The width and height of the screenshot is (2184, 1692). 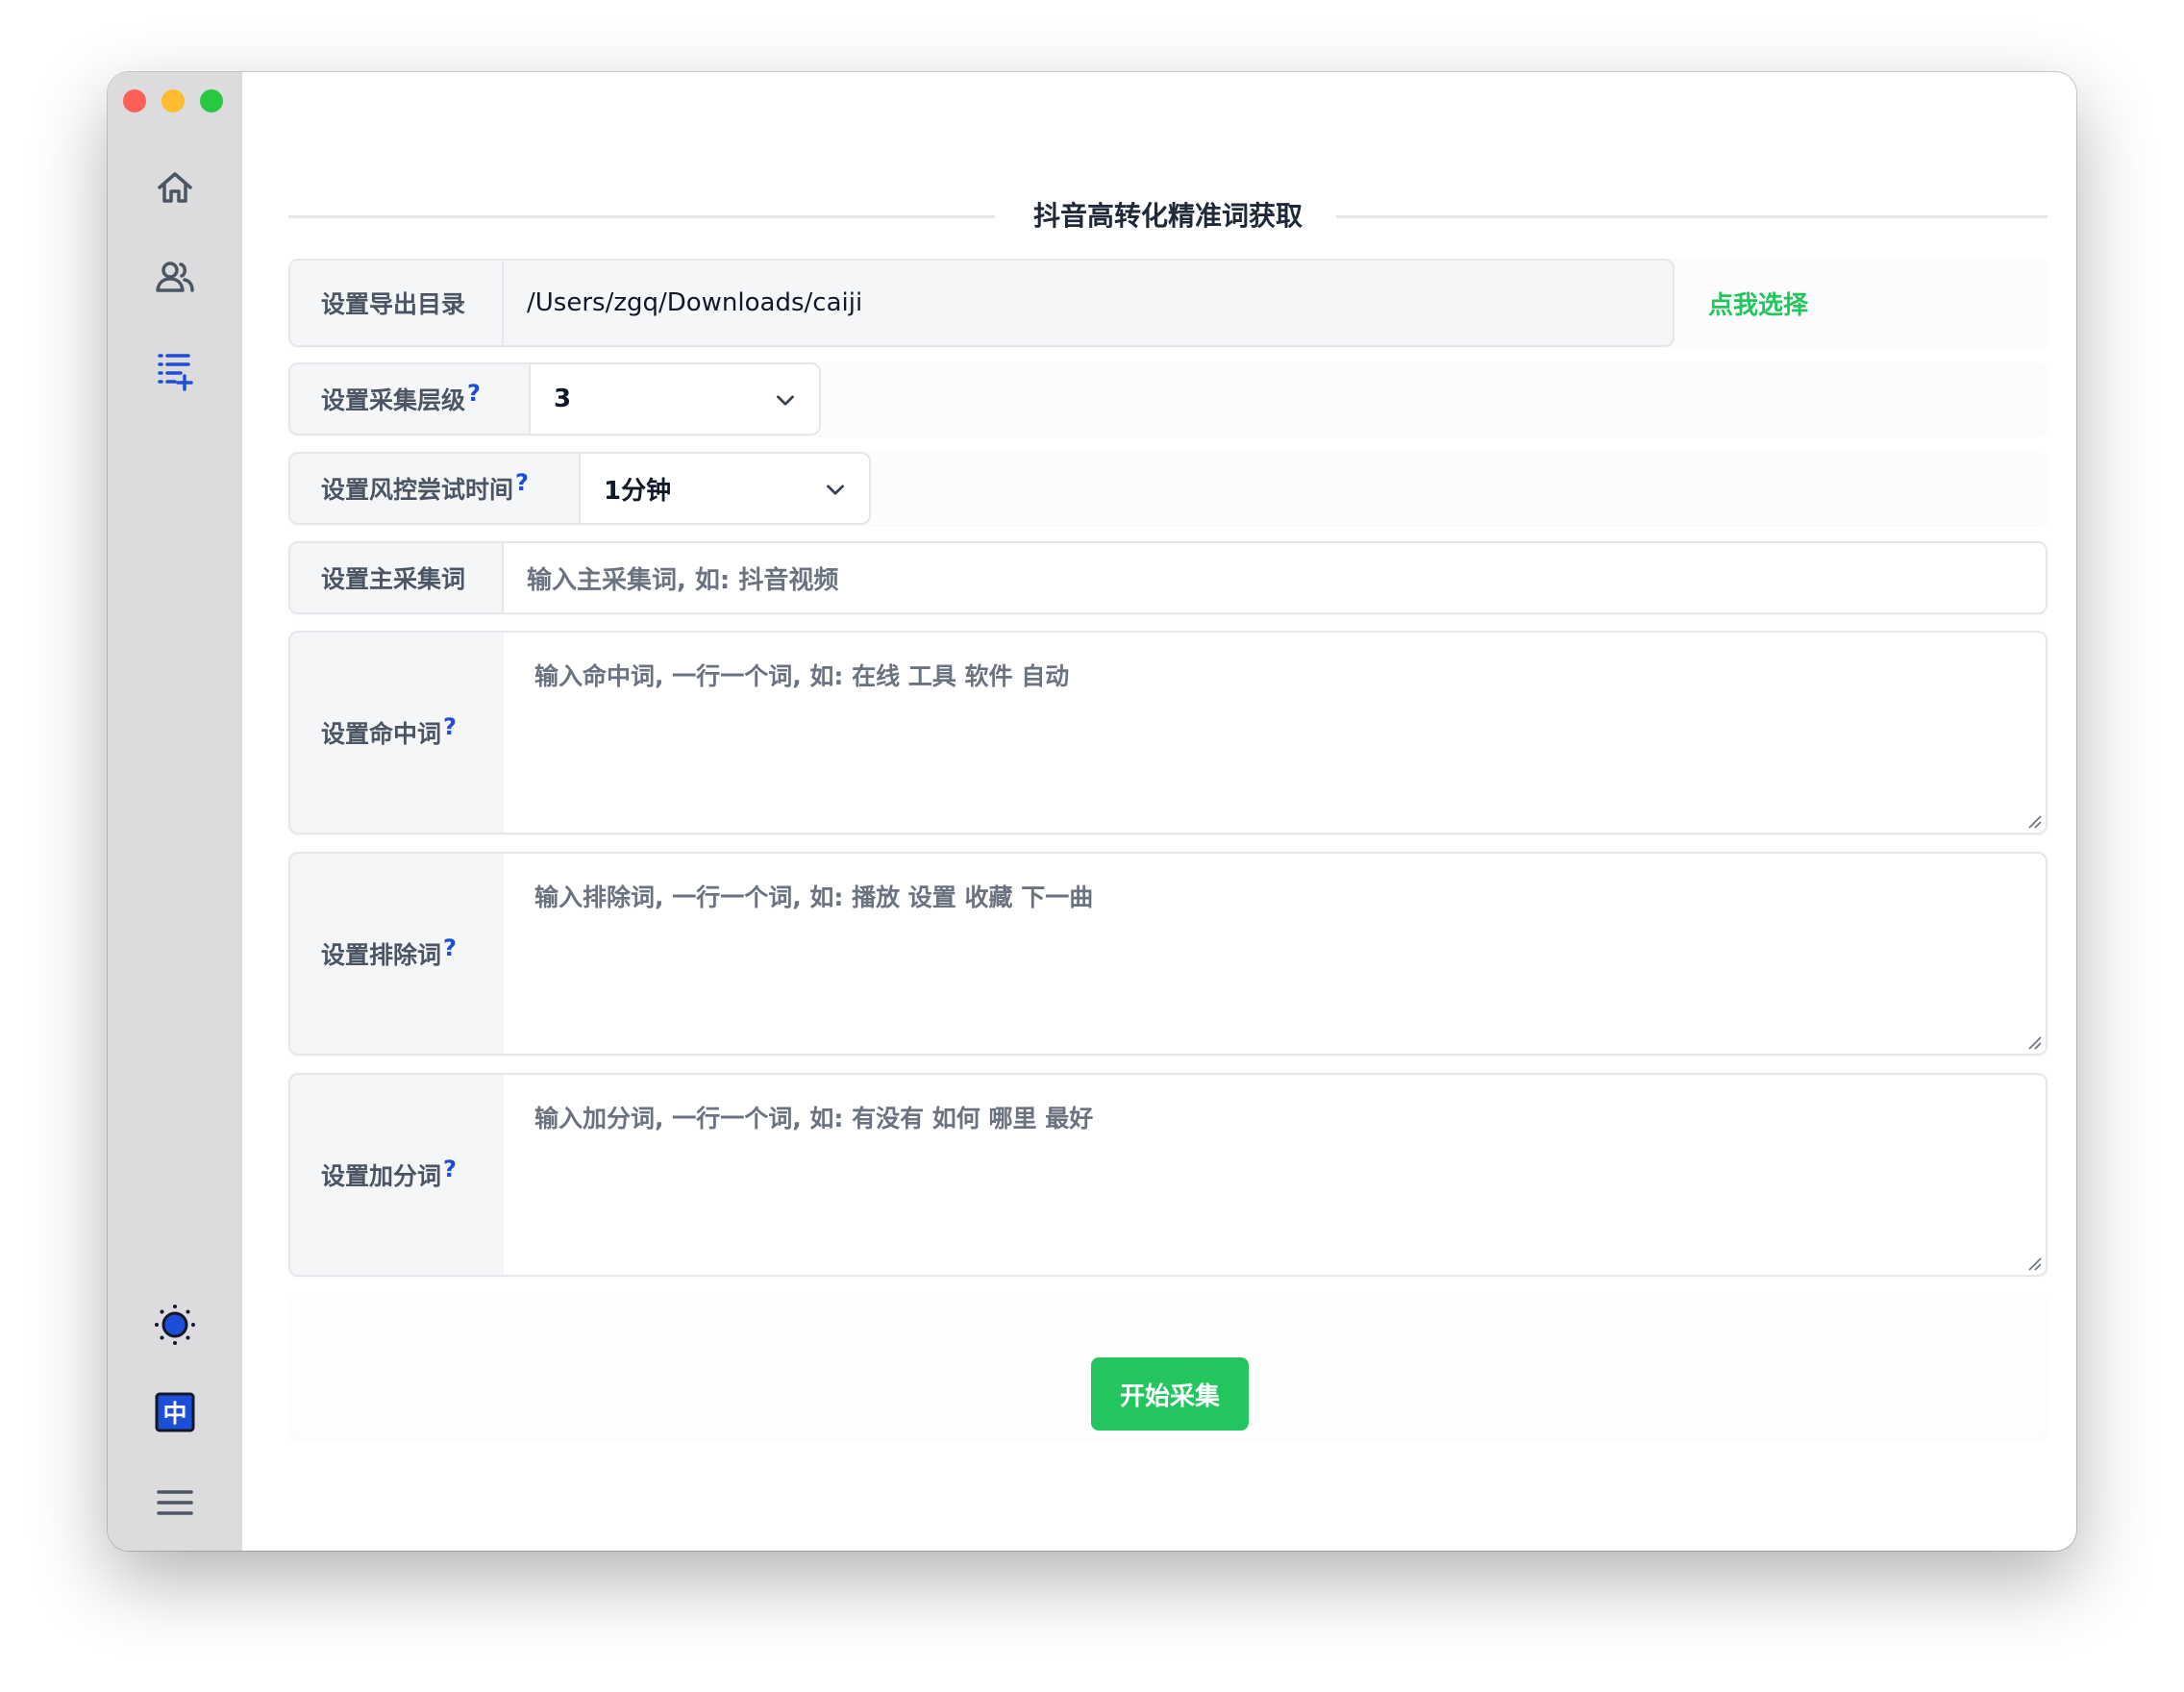 What do you see at coordinates (450, 947) in the screenshot?
I see `exclude-words-help-icon: ?` at bounding box center [450, 947].